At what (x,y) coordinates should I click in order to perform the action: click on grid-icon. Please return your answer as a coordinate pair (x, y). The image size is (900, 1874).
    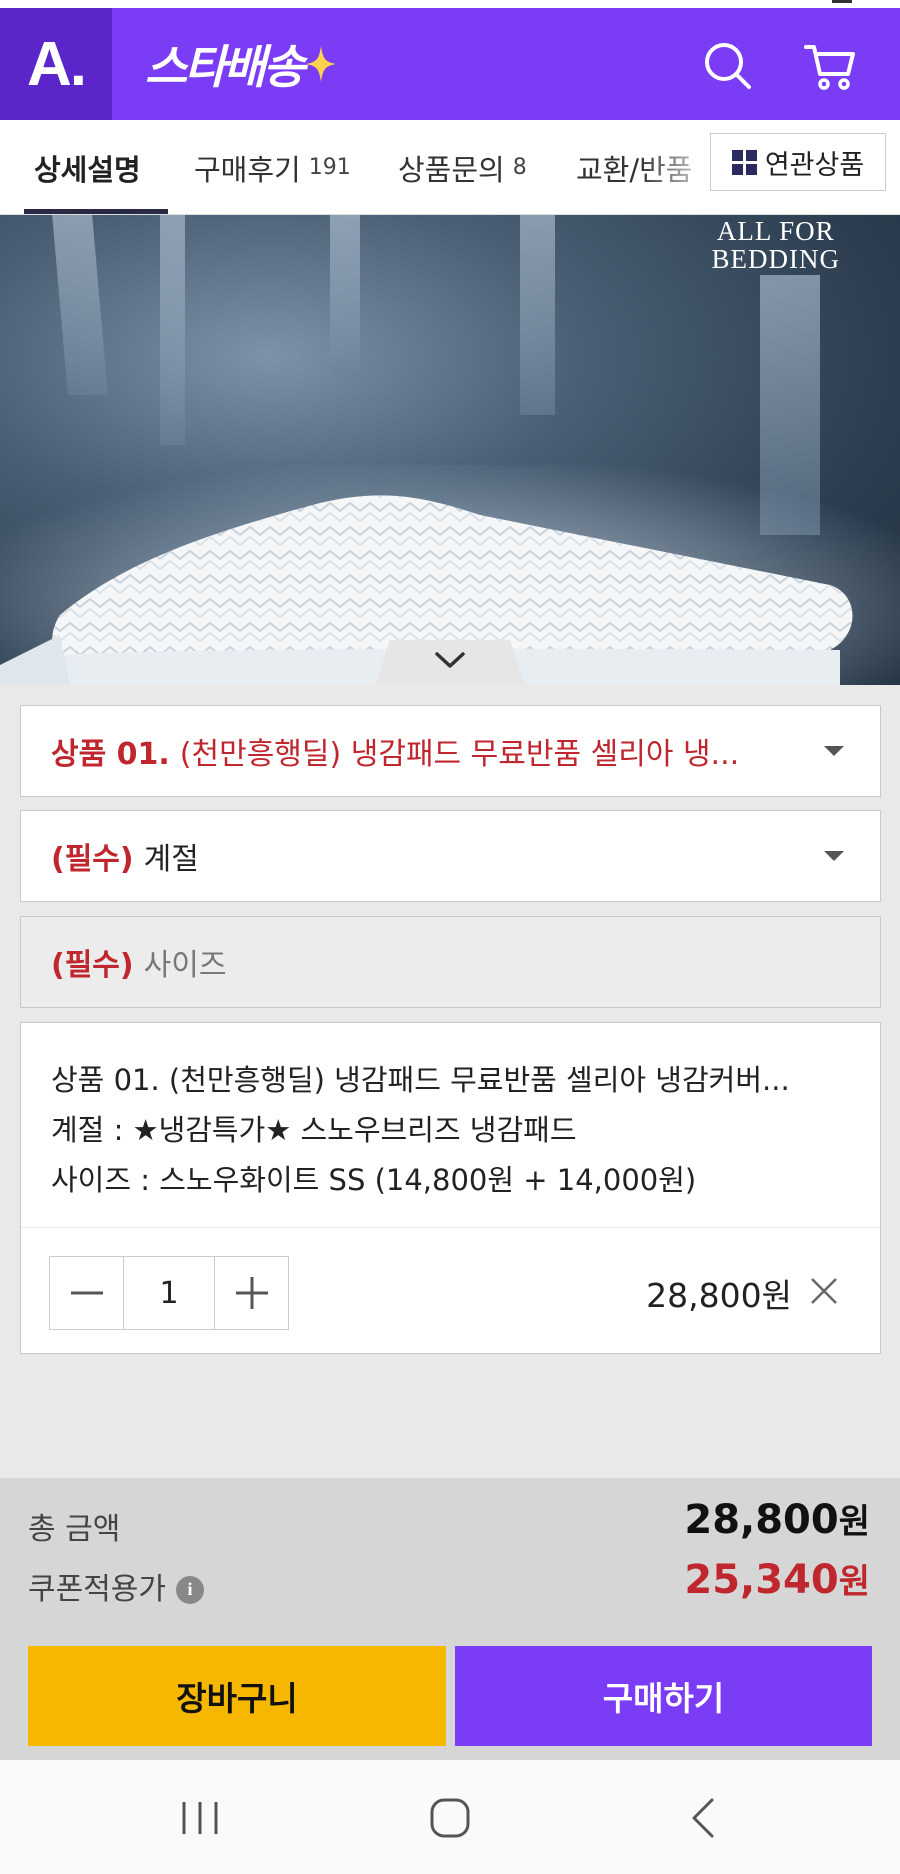
    Looking at the image, I should click on (744, 162).